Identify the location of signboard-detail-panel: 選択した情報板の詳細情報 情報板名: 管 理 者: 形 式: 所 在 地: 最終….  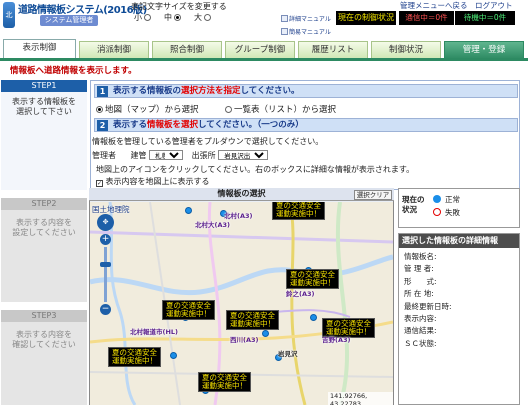
(459, 319).